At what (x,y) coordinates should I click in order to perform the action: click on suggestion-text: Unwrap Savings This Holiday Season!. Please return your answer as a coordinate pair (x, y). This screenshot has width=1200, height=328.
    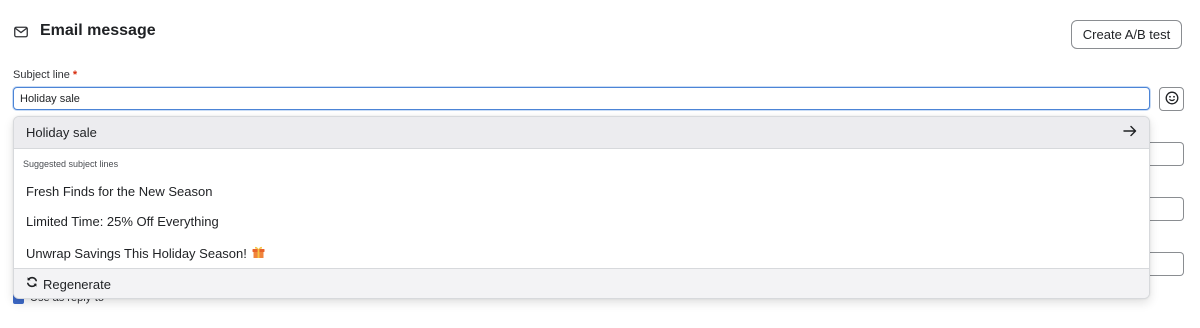
    Looking at the image, I should click on (136, 253).